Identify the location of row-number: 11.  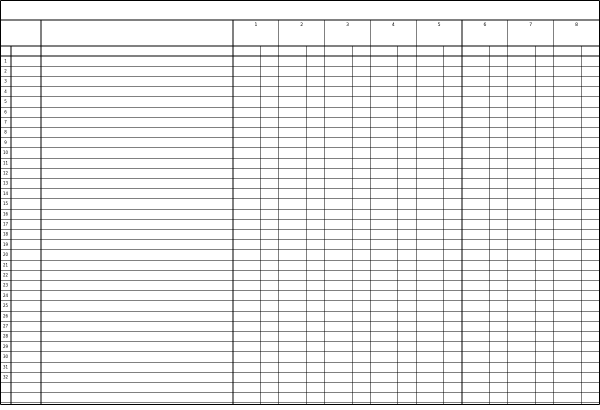
(6, 162).